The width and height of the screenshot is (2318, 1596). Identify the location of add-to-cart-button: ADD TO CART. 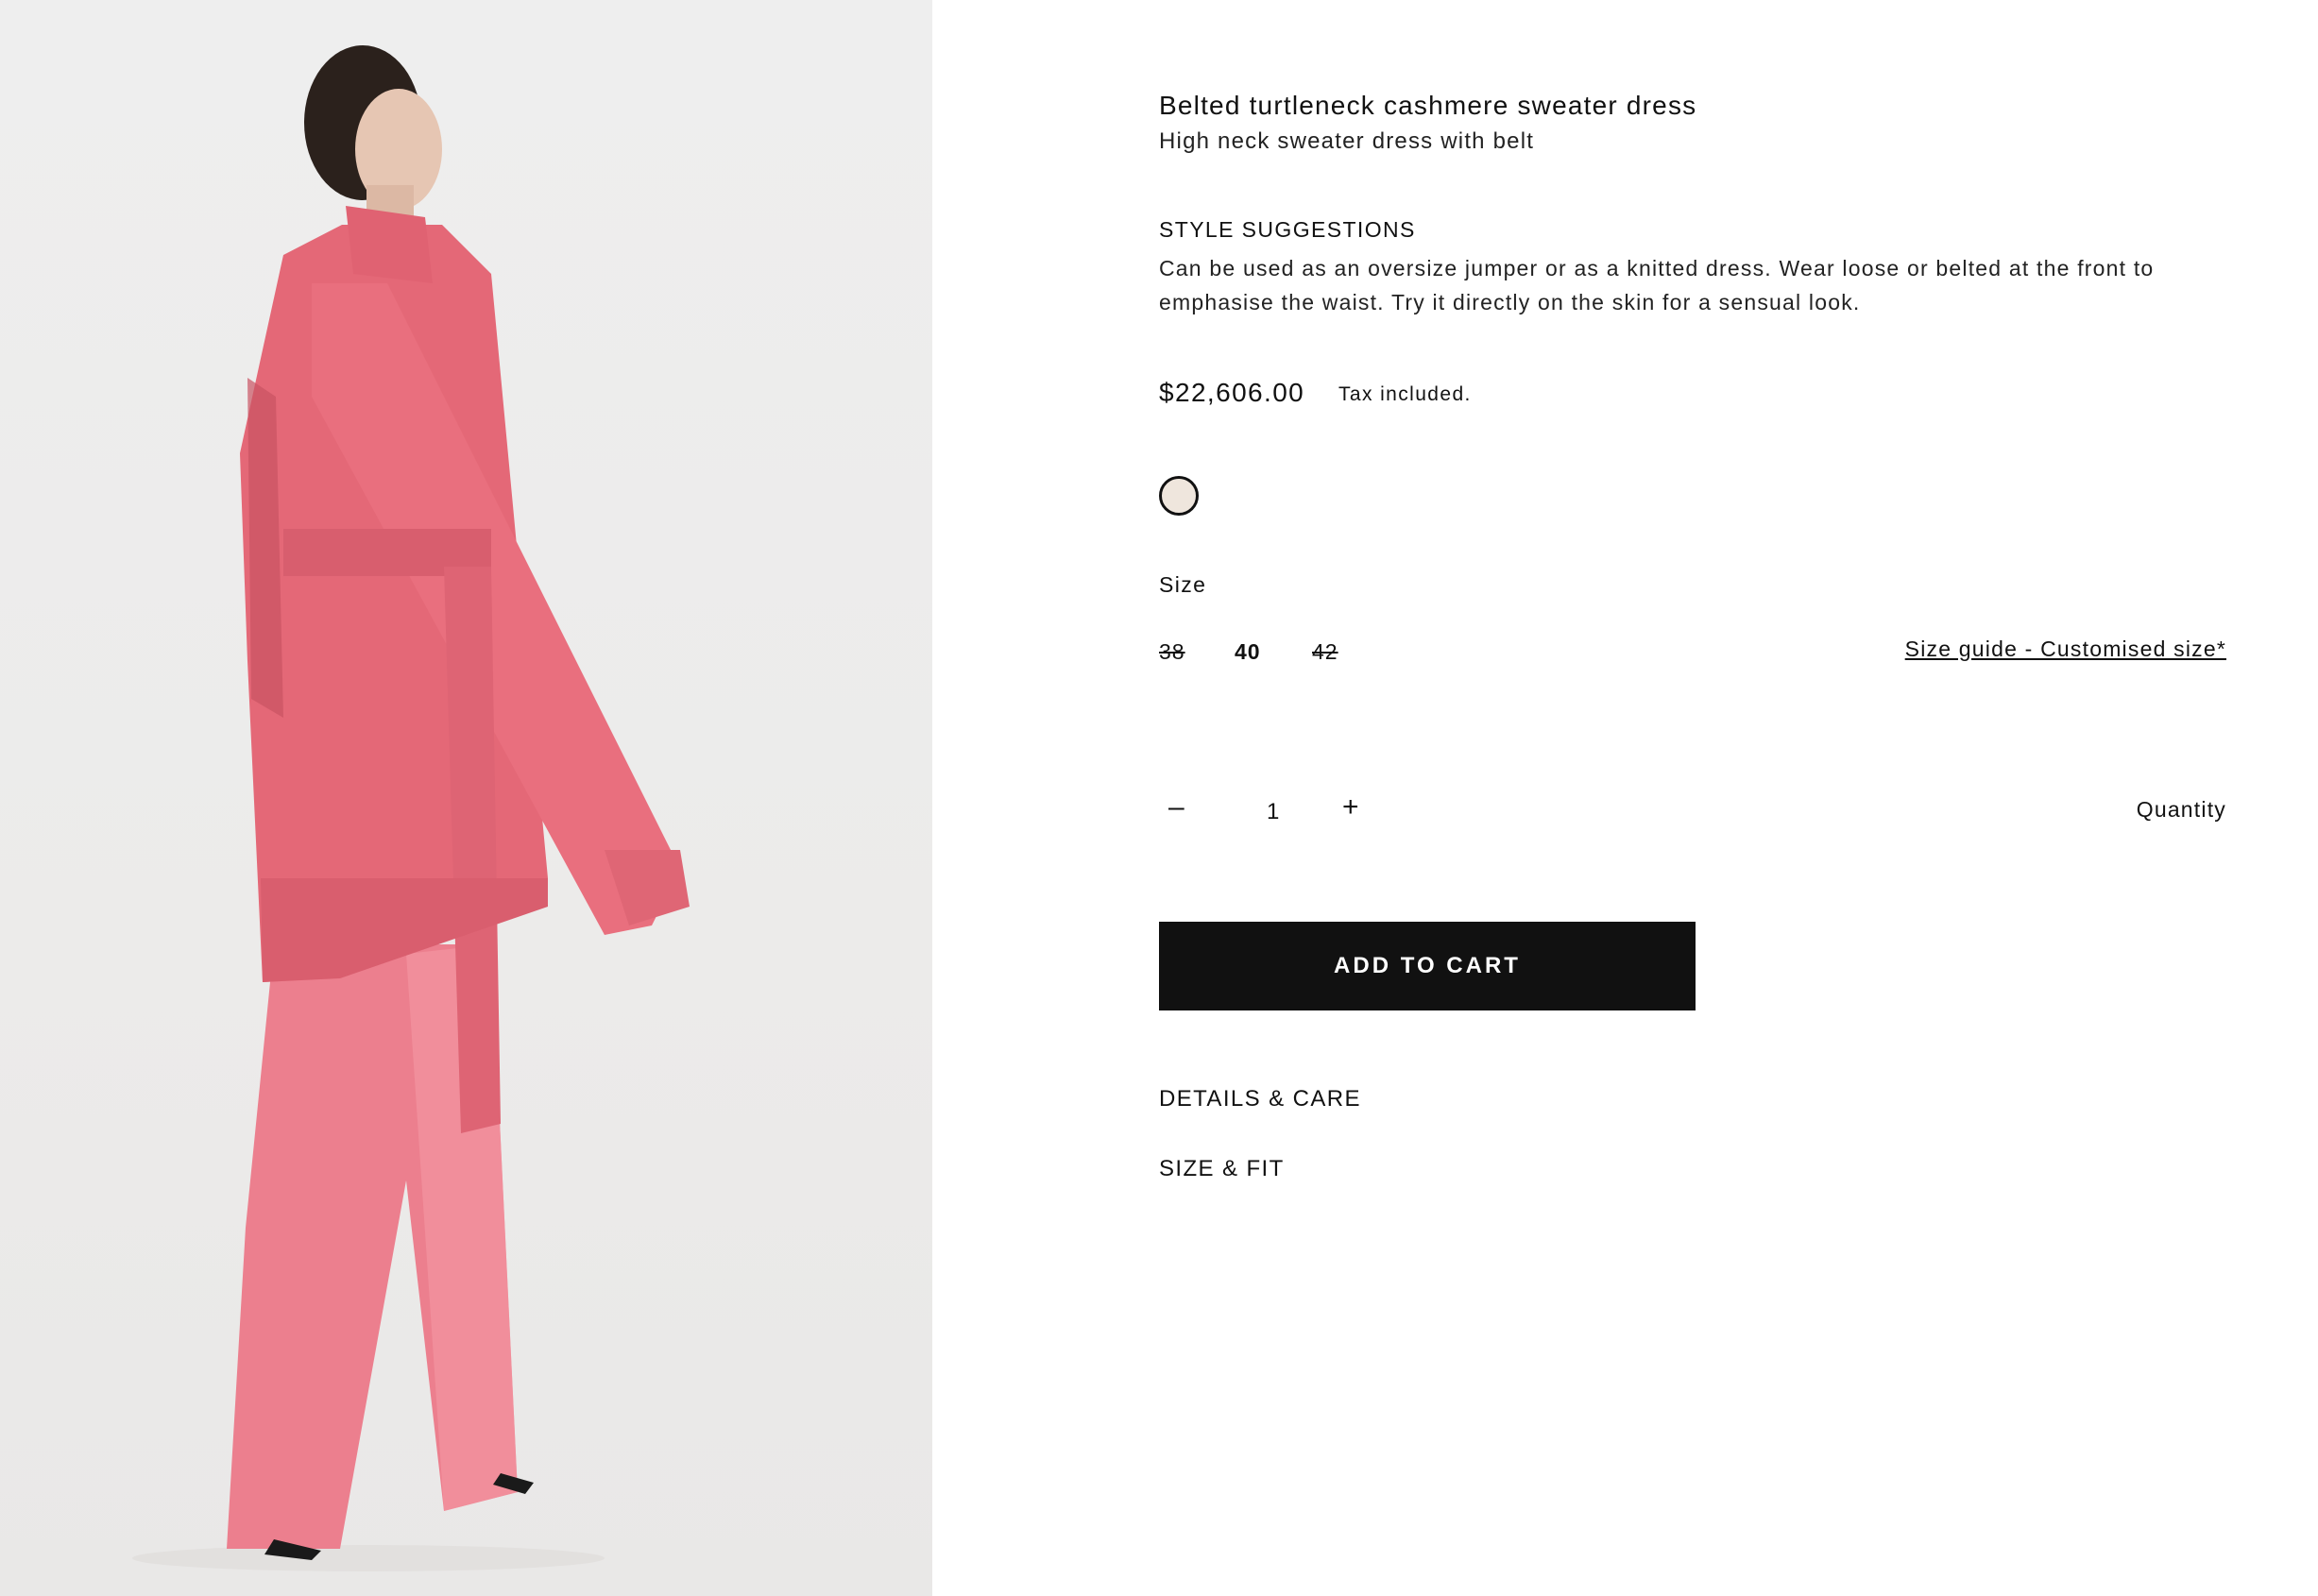
(1427, 966).